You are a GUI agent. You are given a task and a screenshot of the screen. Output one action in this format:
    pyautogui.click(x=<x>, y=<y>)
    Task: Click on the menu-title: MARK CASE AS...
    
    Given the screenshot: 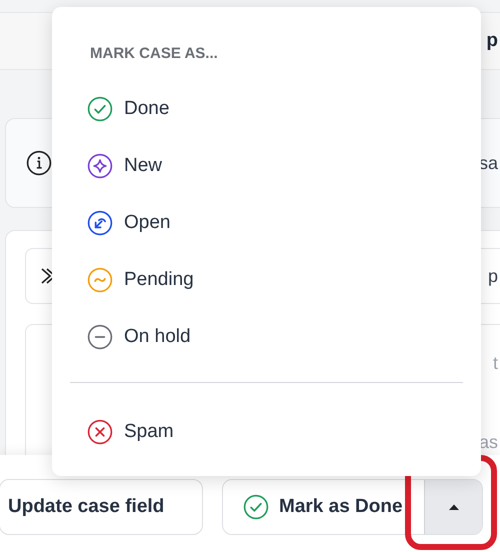 What is the action you would take?
    pyautogui.click(x=154, y=53)
    